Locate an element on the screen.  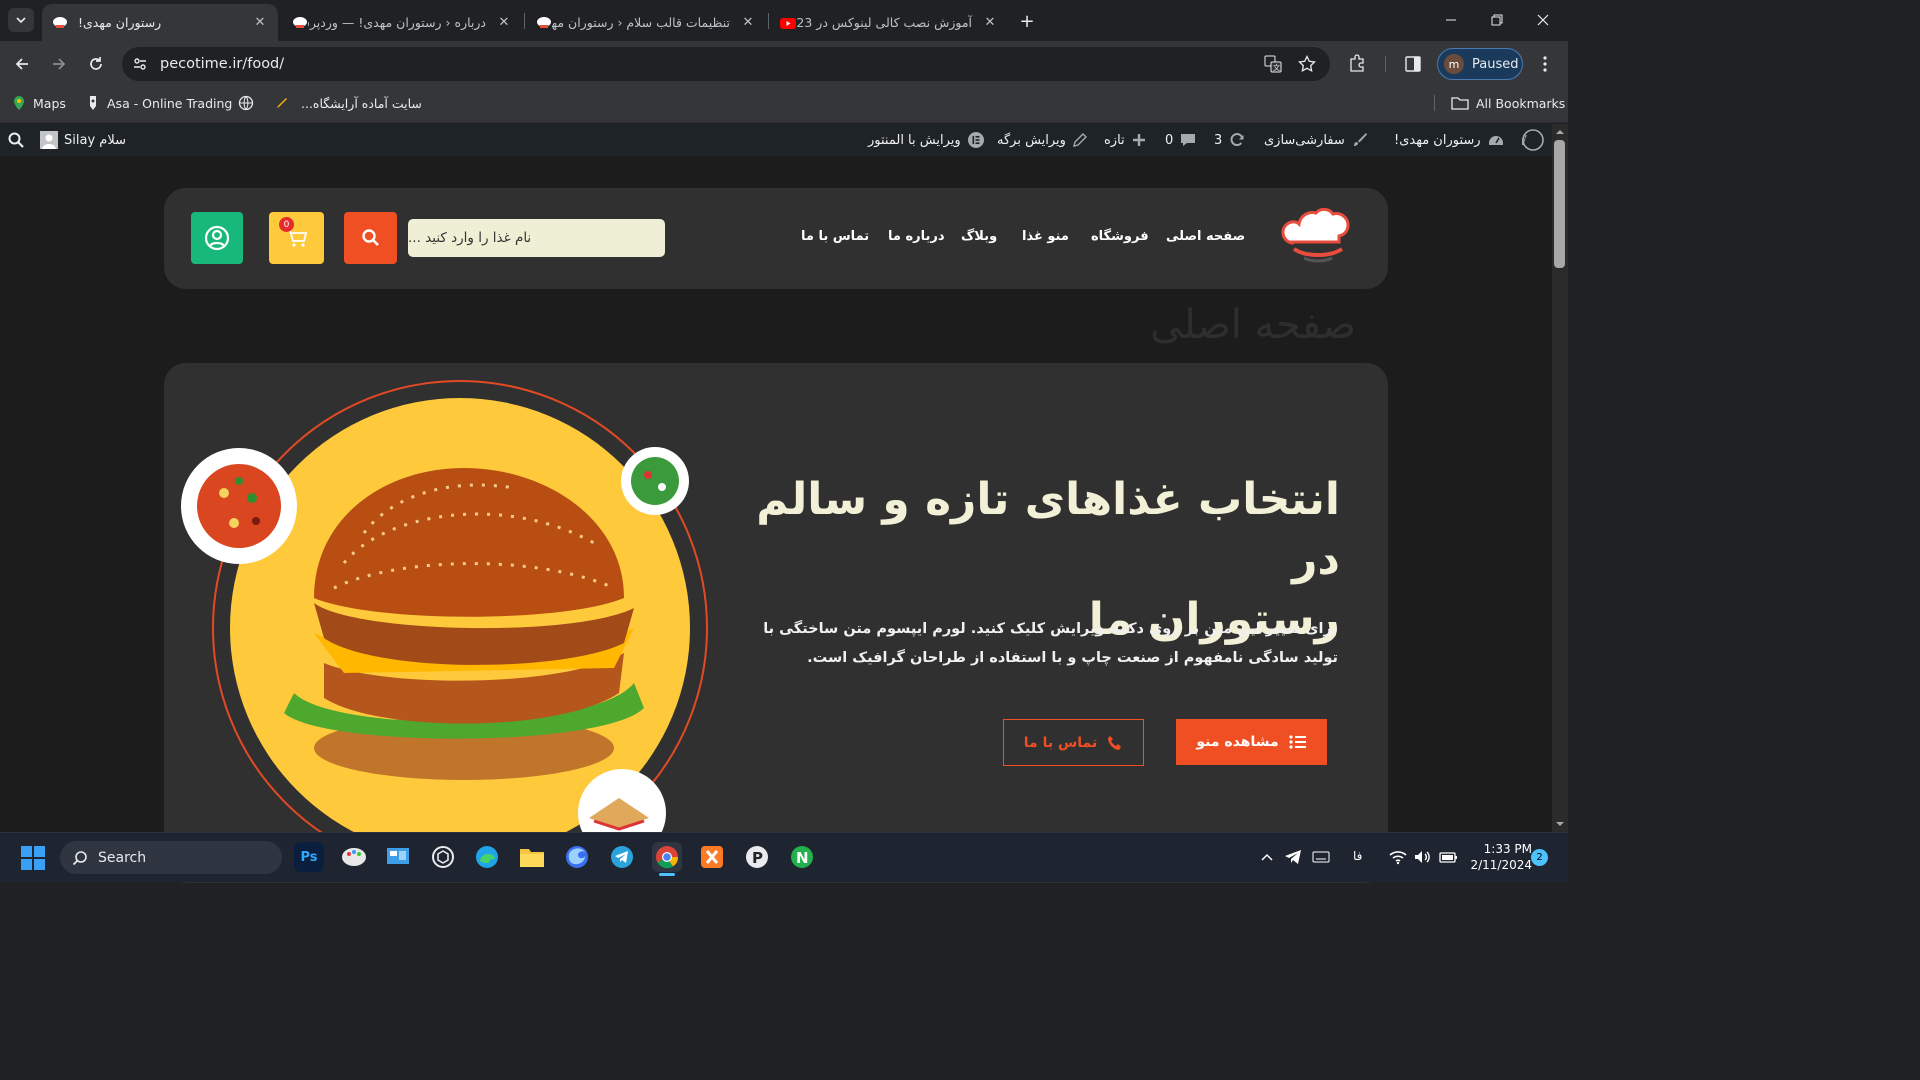
nav-food-menu: منو غذا is located at coordinates (1045, 236).